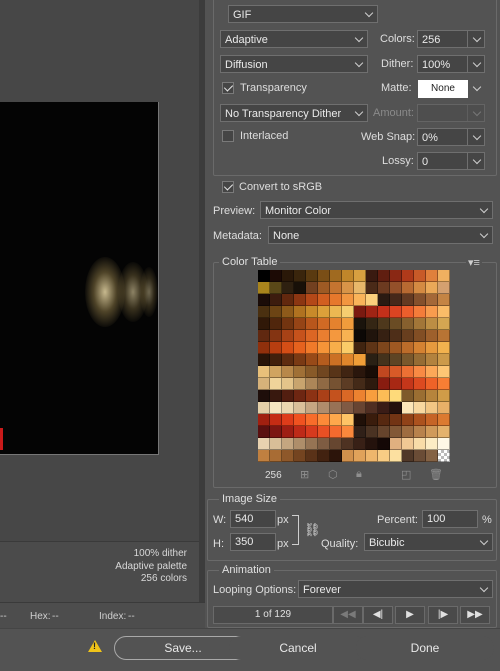 This screenshot has height=671, width=500. Describe the element at coordinates (378, 615) in the screenshot. I see `previous-frame-button: ◀|` at that location.